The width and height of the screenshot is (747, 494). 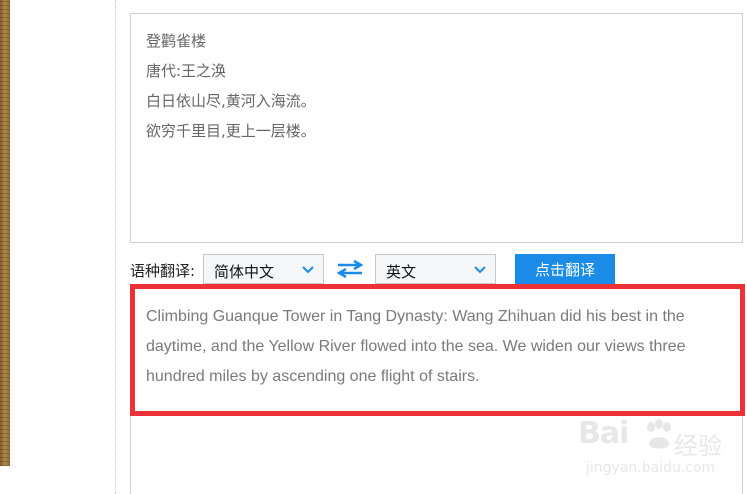 I want to click on swap-arrows-icon, so click(x=350, y=269).